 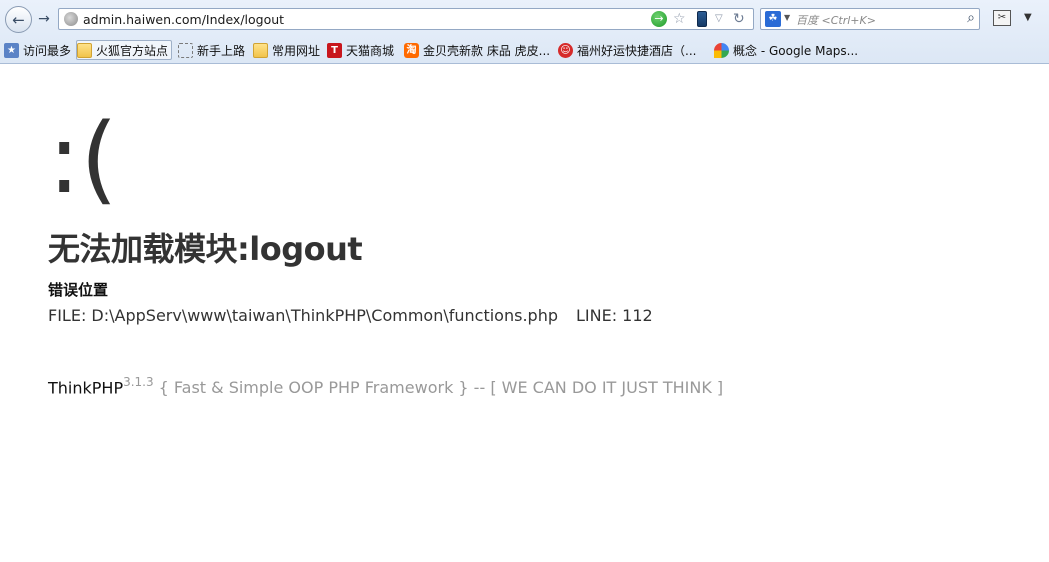 I want to click on bookmark-label: 新手上路, so click(x=221, y=50).